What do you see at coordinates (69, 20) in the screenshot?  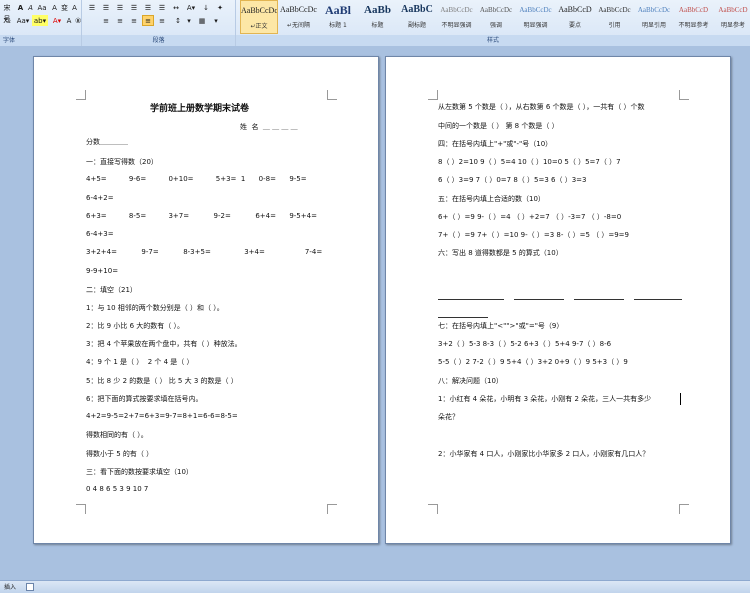 I see `char-shading-button: A` at bounding box center [69, 20].